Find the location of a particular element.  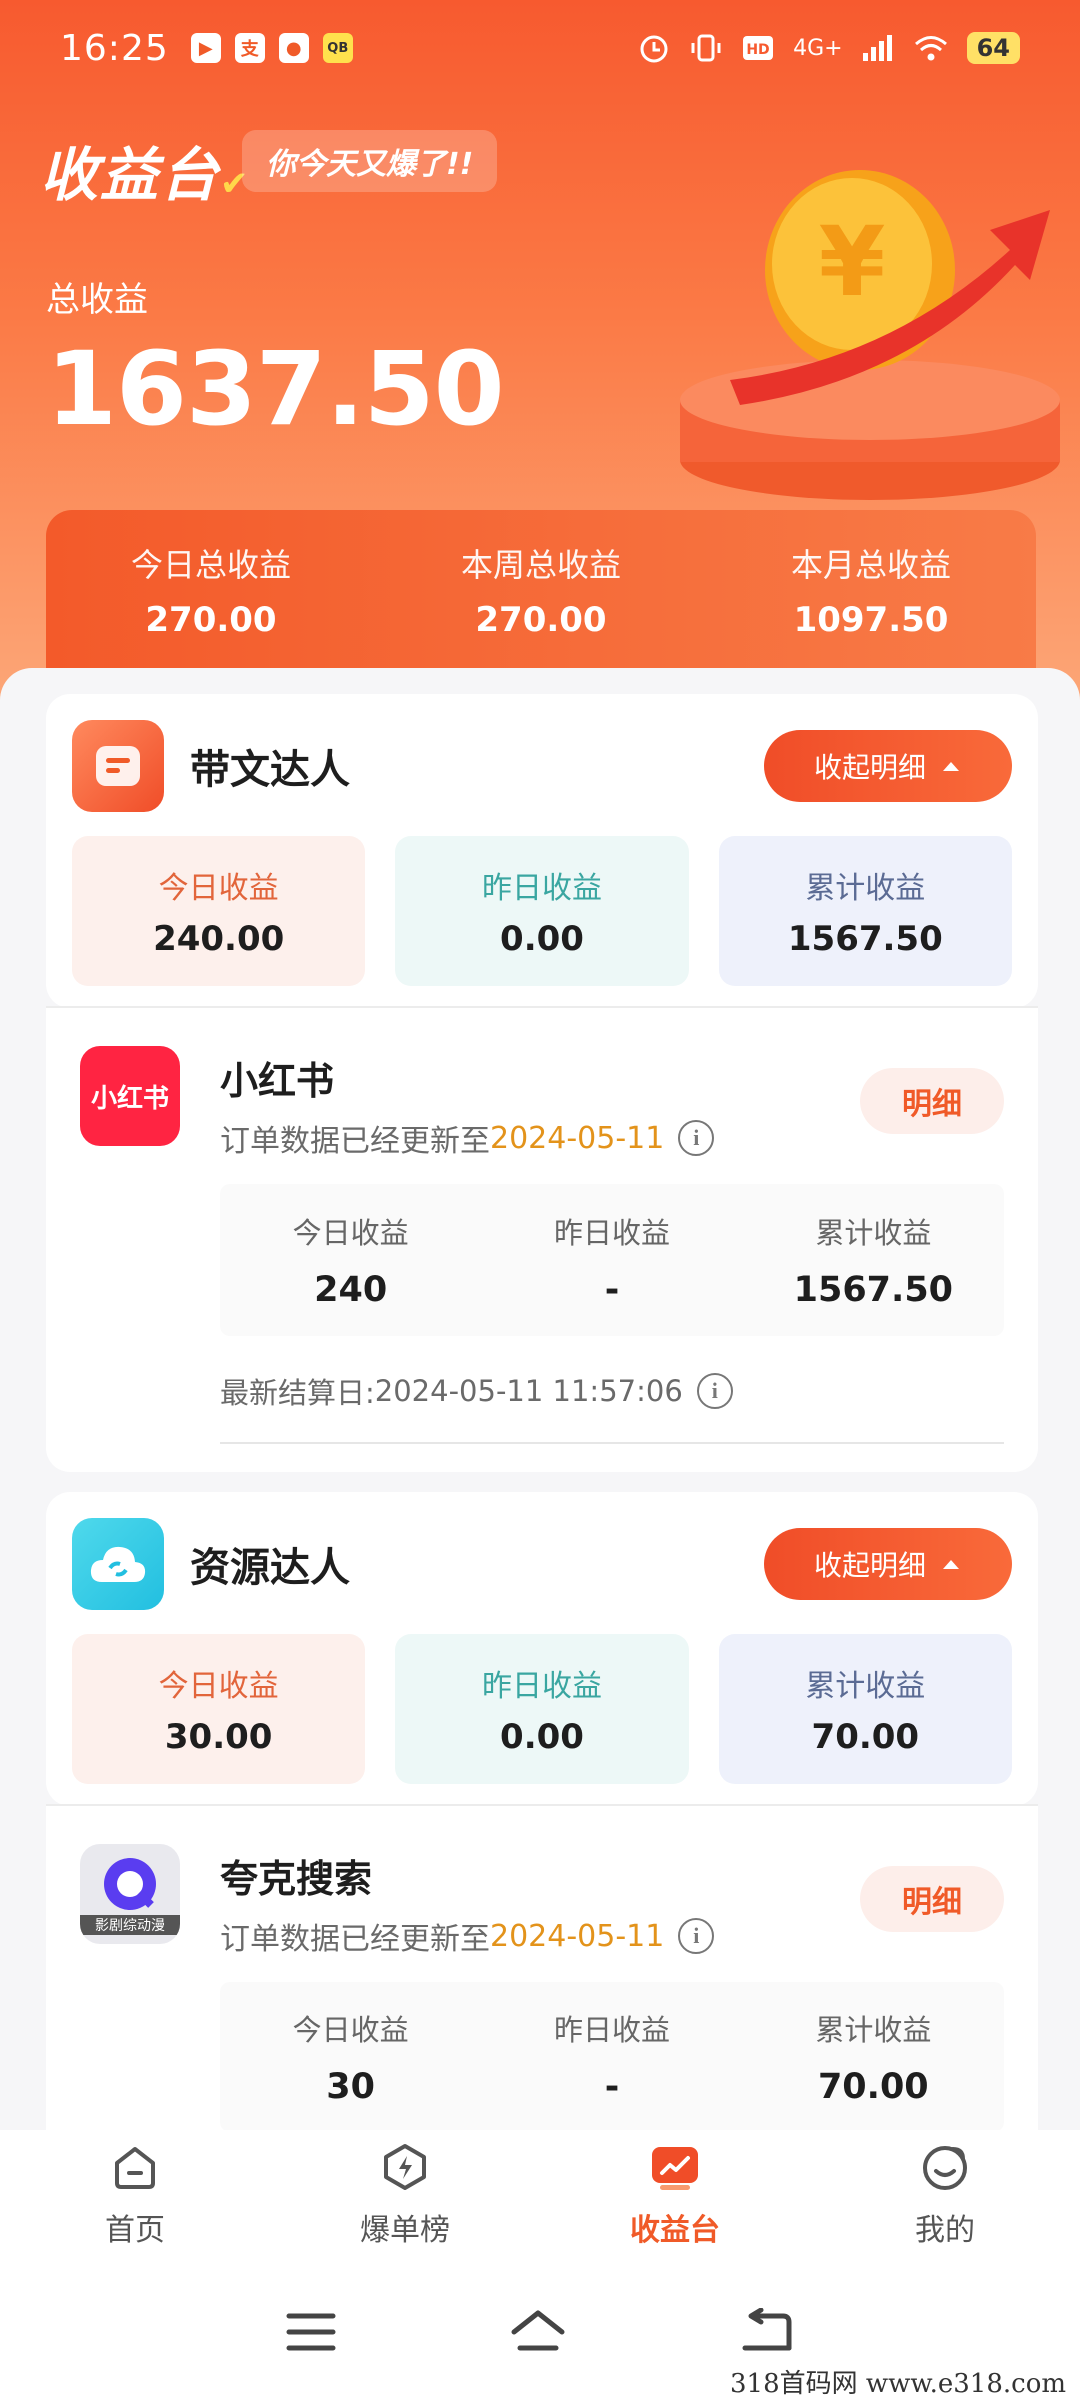

category-header: 资源达人 收起明细 is located at coordinates (542, 1564).